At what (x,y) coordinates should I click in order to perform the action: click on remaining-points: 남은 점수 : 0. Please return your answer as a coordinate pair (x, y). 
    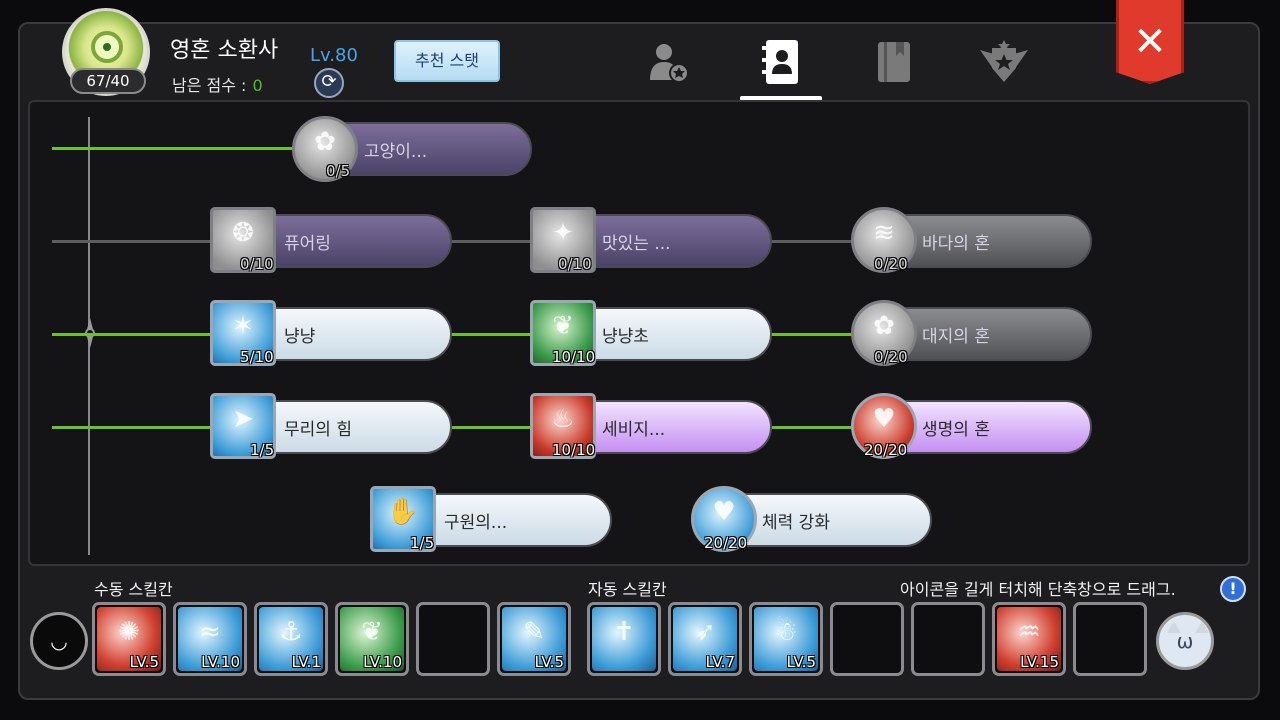
    Looking at the image, I should click on (217, 84).